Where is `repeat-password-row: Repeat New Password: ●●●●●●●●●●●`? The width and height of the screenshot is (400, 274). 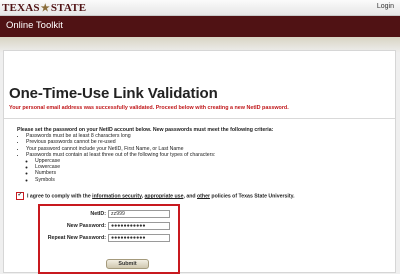 repeat-password-row: Repeat New Password: ●●●●●●●●●●● is located at coordinates (109, 238).